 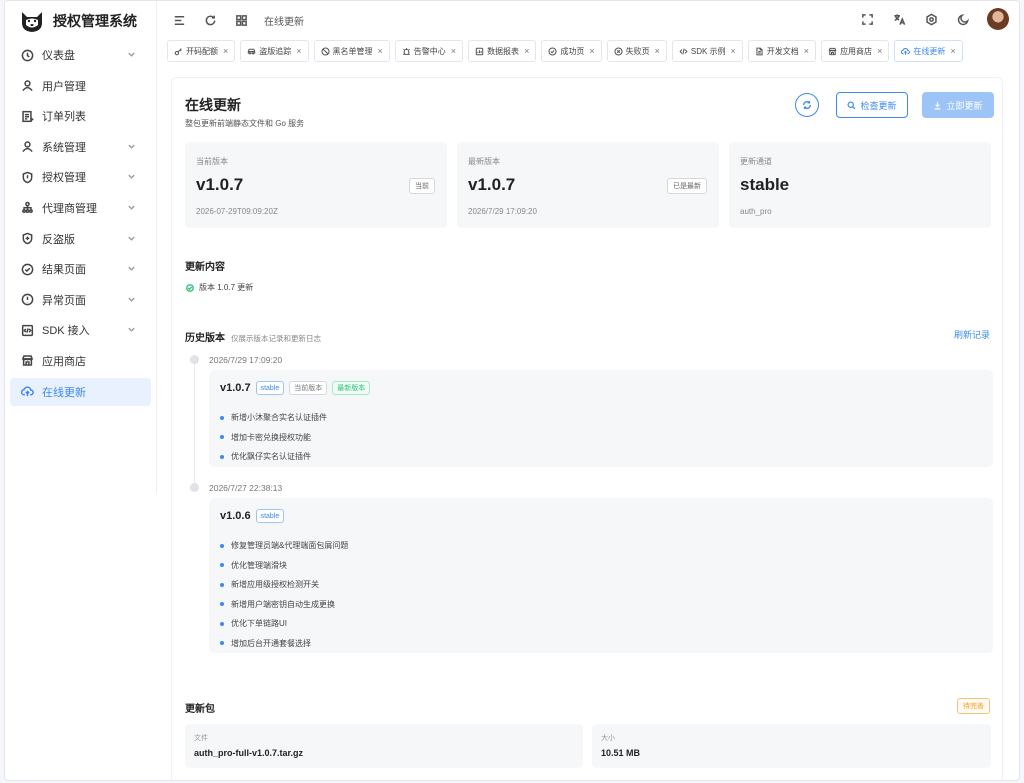 I want to click on sidebar-item-label: 在线更新, so click(x=64, y=392).